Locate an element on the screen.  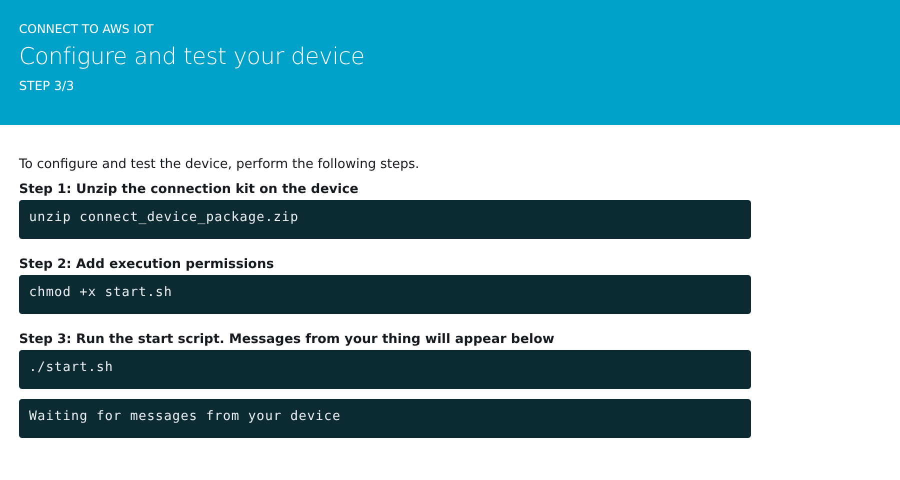
intro-text: To configure and test the device, perform the following steps. is located at coordinates (219, 164).